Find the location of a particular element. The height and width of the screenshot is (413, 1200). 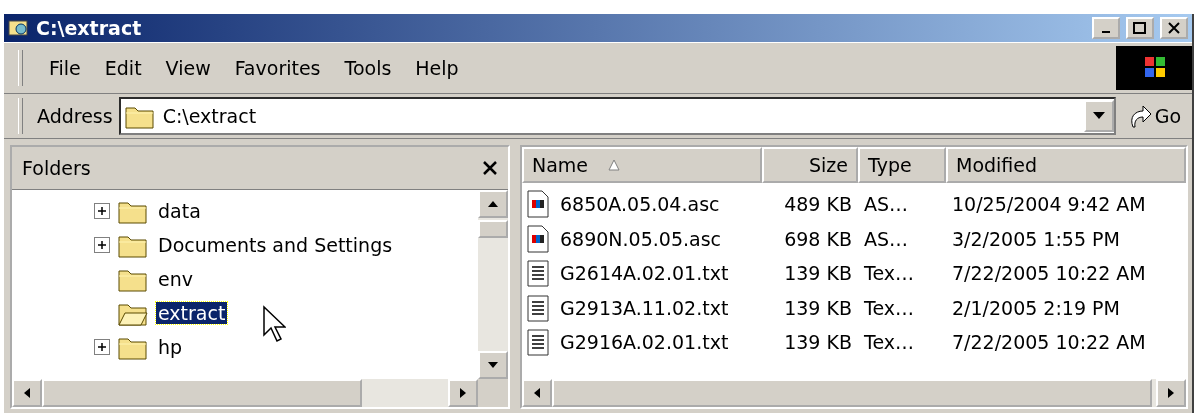

scroll-up-button is located at coordinates (493, 204).